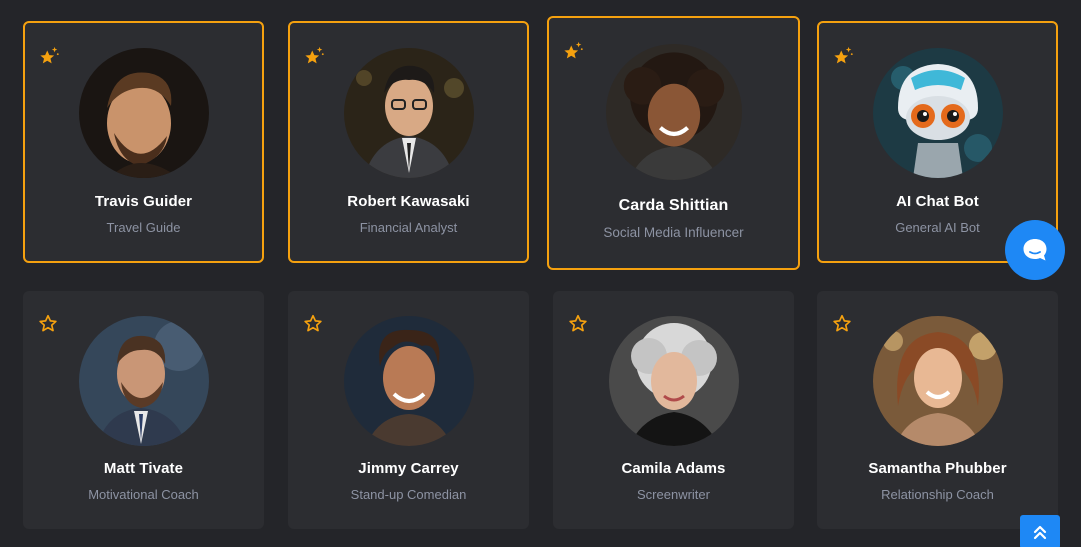 The height and width of the screenshot is (547, 1081). I want to click on character-card-carda: Carda Shittian Social Media Influencer, so click(673, 143).